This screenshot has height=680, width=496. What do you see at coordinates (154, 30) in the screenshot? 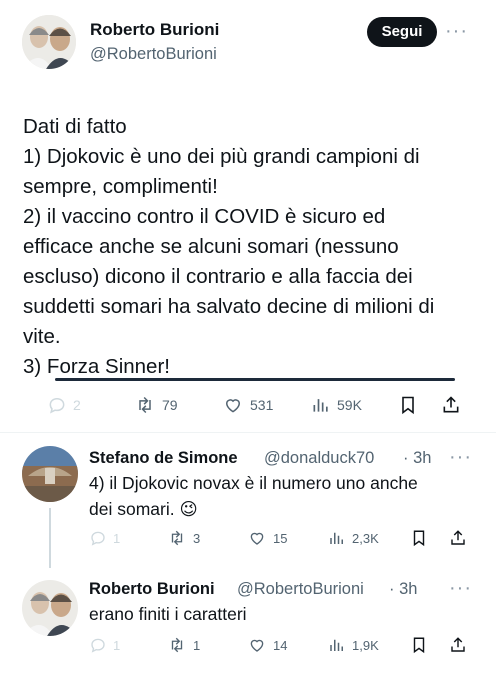
I see `author-name: Roberto Burioni` at bounding box center [154, 30].